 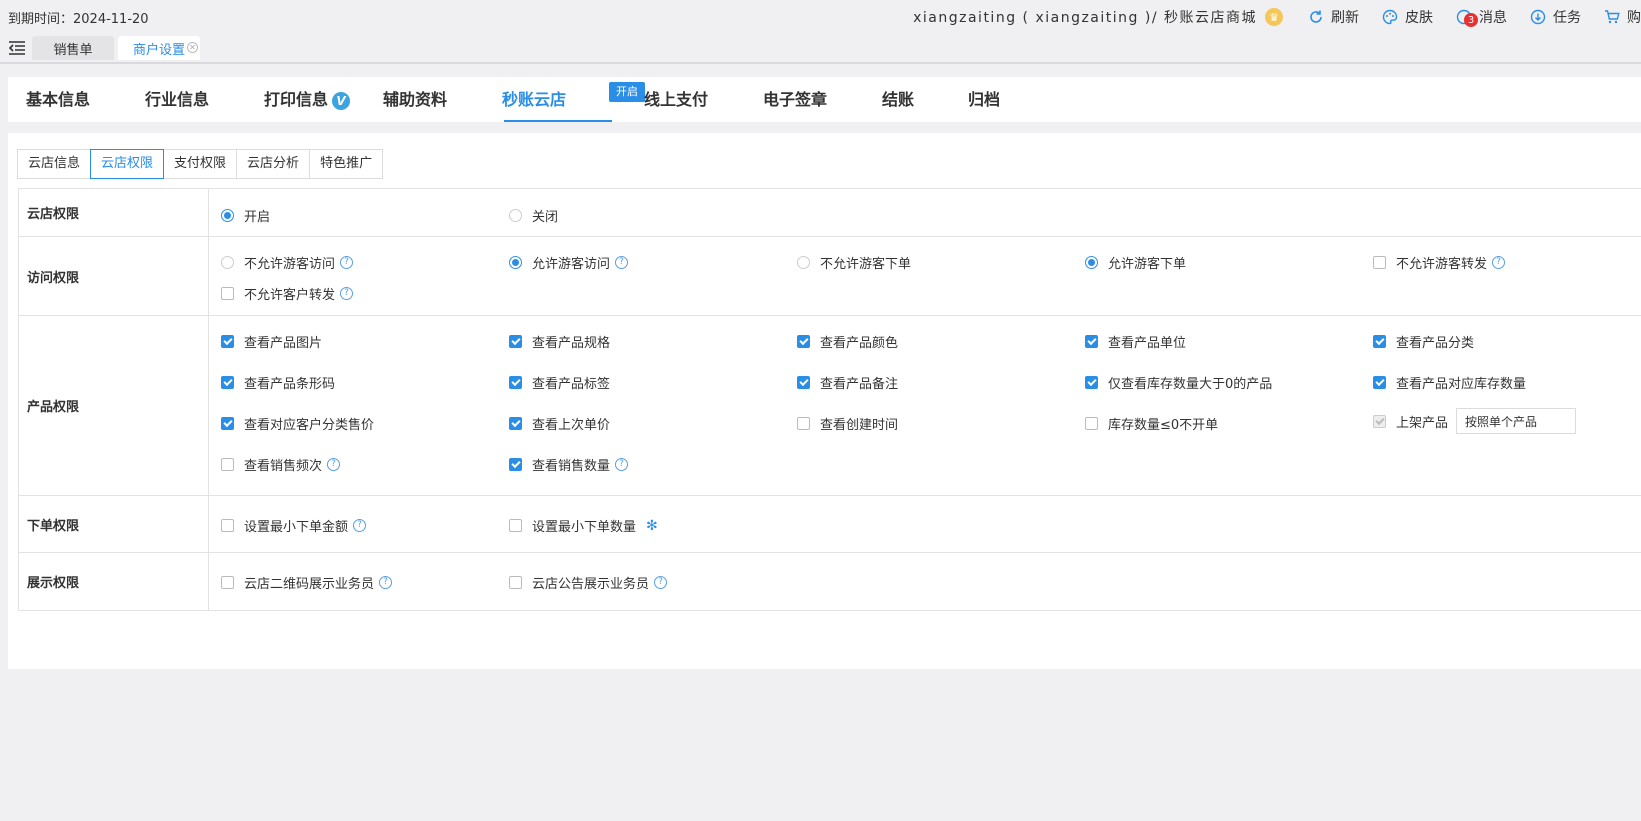 I want to click on subtab-payment-permissions: 支付权限, so click(x=200, y=164).